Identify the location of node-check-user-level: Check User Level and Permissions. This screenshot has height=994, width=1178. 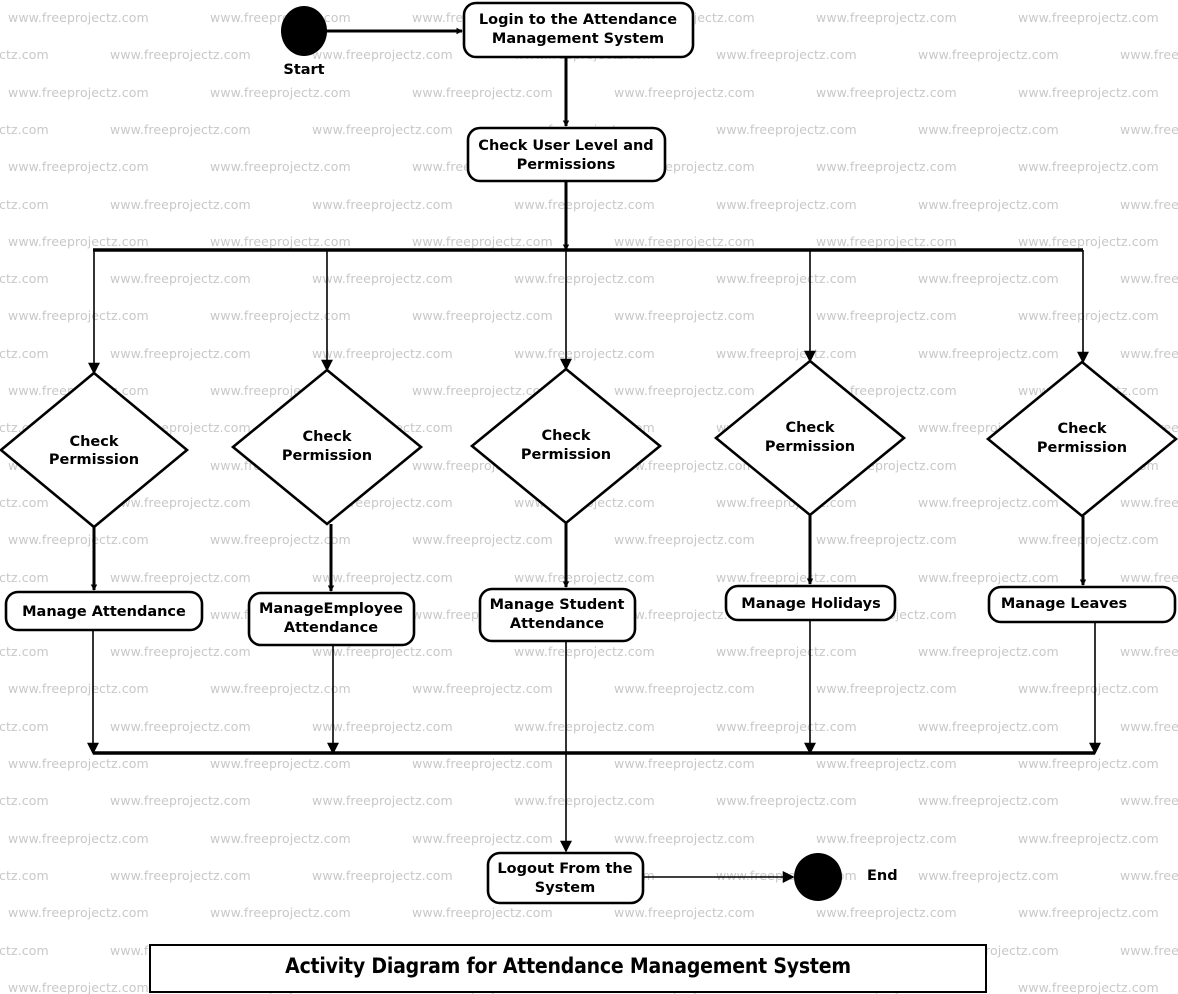
(566, 154).